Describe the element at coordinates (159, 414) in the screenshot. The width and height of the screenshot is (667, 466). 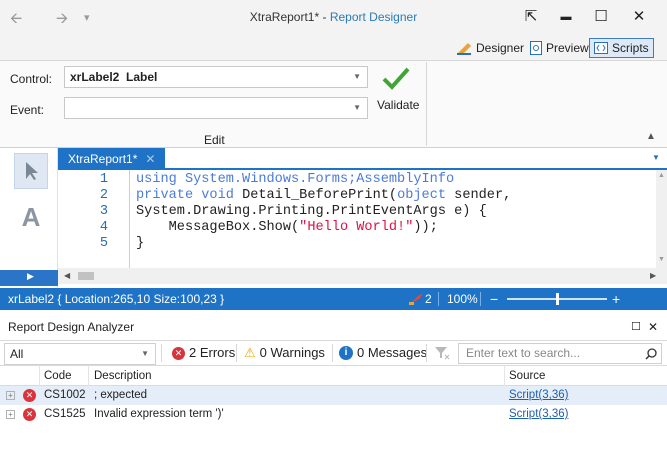
I see `row-description: Invalid expression term ')'` at that location.